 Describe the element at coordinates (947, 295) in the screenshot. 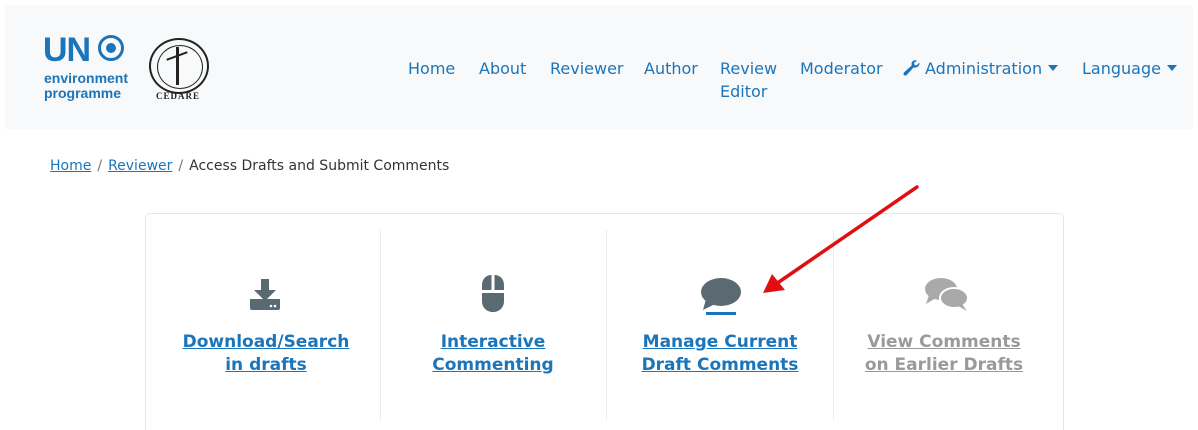

I see `comments-icon` at that location.